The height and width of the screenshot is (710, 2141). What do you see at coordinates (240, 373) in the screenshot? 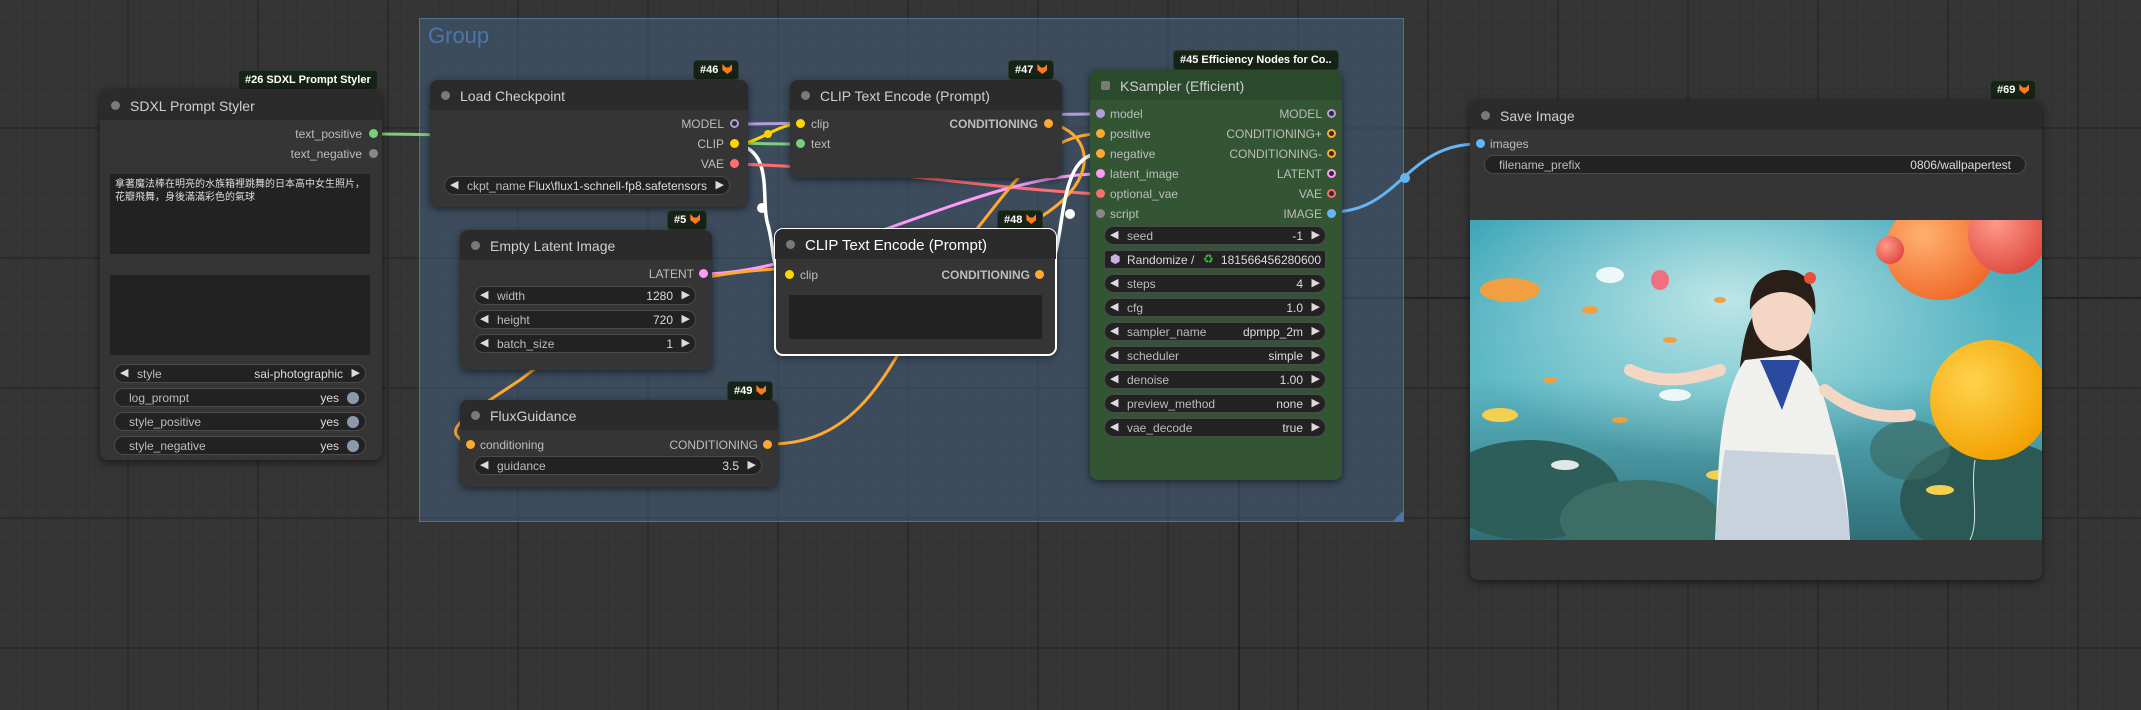
I see `style-combo: ◀ style sai-photographic ▶` at bounding box center [240, 373].